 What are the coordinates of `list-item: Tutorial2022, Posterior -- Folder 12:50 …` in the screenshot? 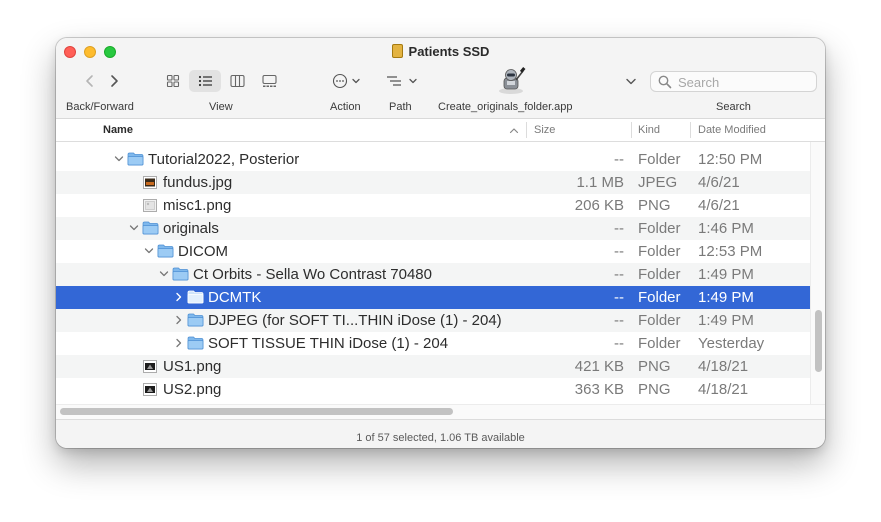 It's located at (433, 159).